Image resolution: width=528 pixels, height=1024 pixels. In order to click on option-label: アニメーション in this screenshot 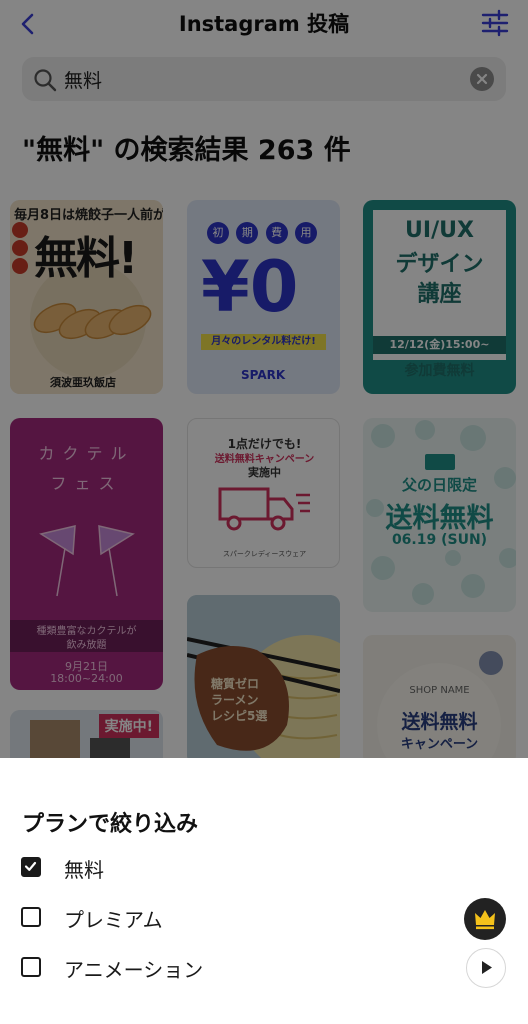, I will do `click(134, 970)`.